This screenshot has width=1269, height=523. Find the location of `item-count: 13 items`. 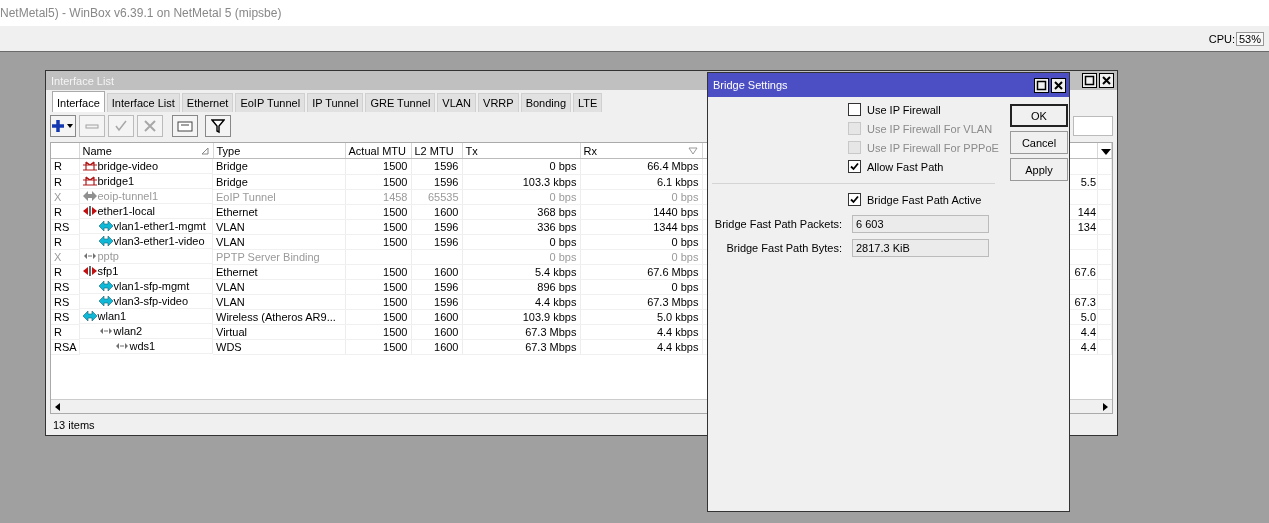

item-count: 13 items is located at coordinates (74, 424).